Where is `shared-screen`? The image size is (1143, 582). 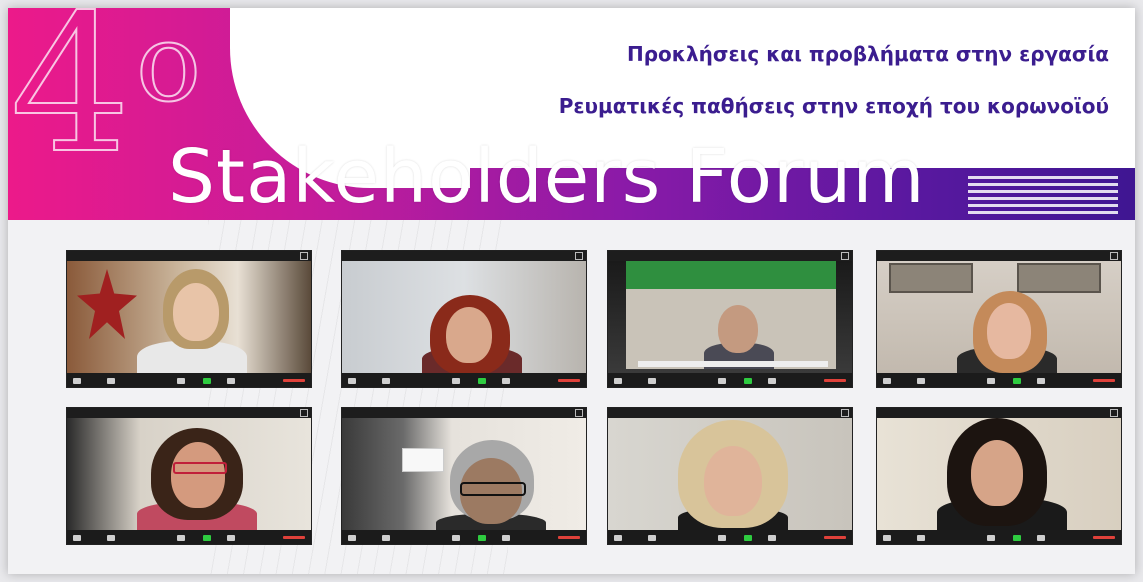 shared-screen is located at coordinates (731, 275).